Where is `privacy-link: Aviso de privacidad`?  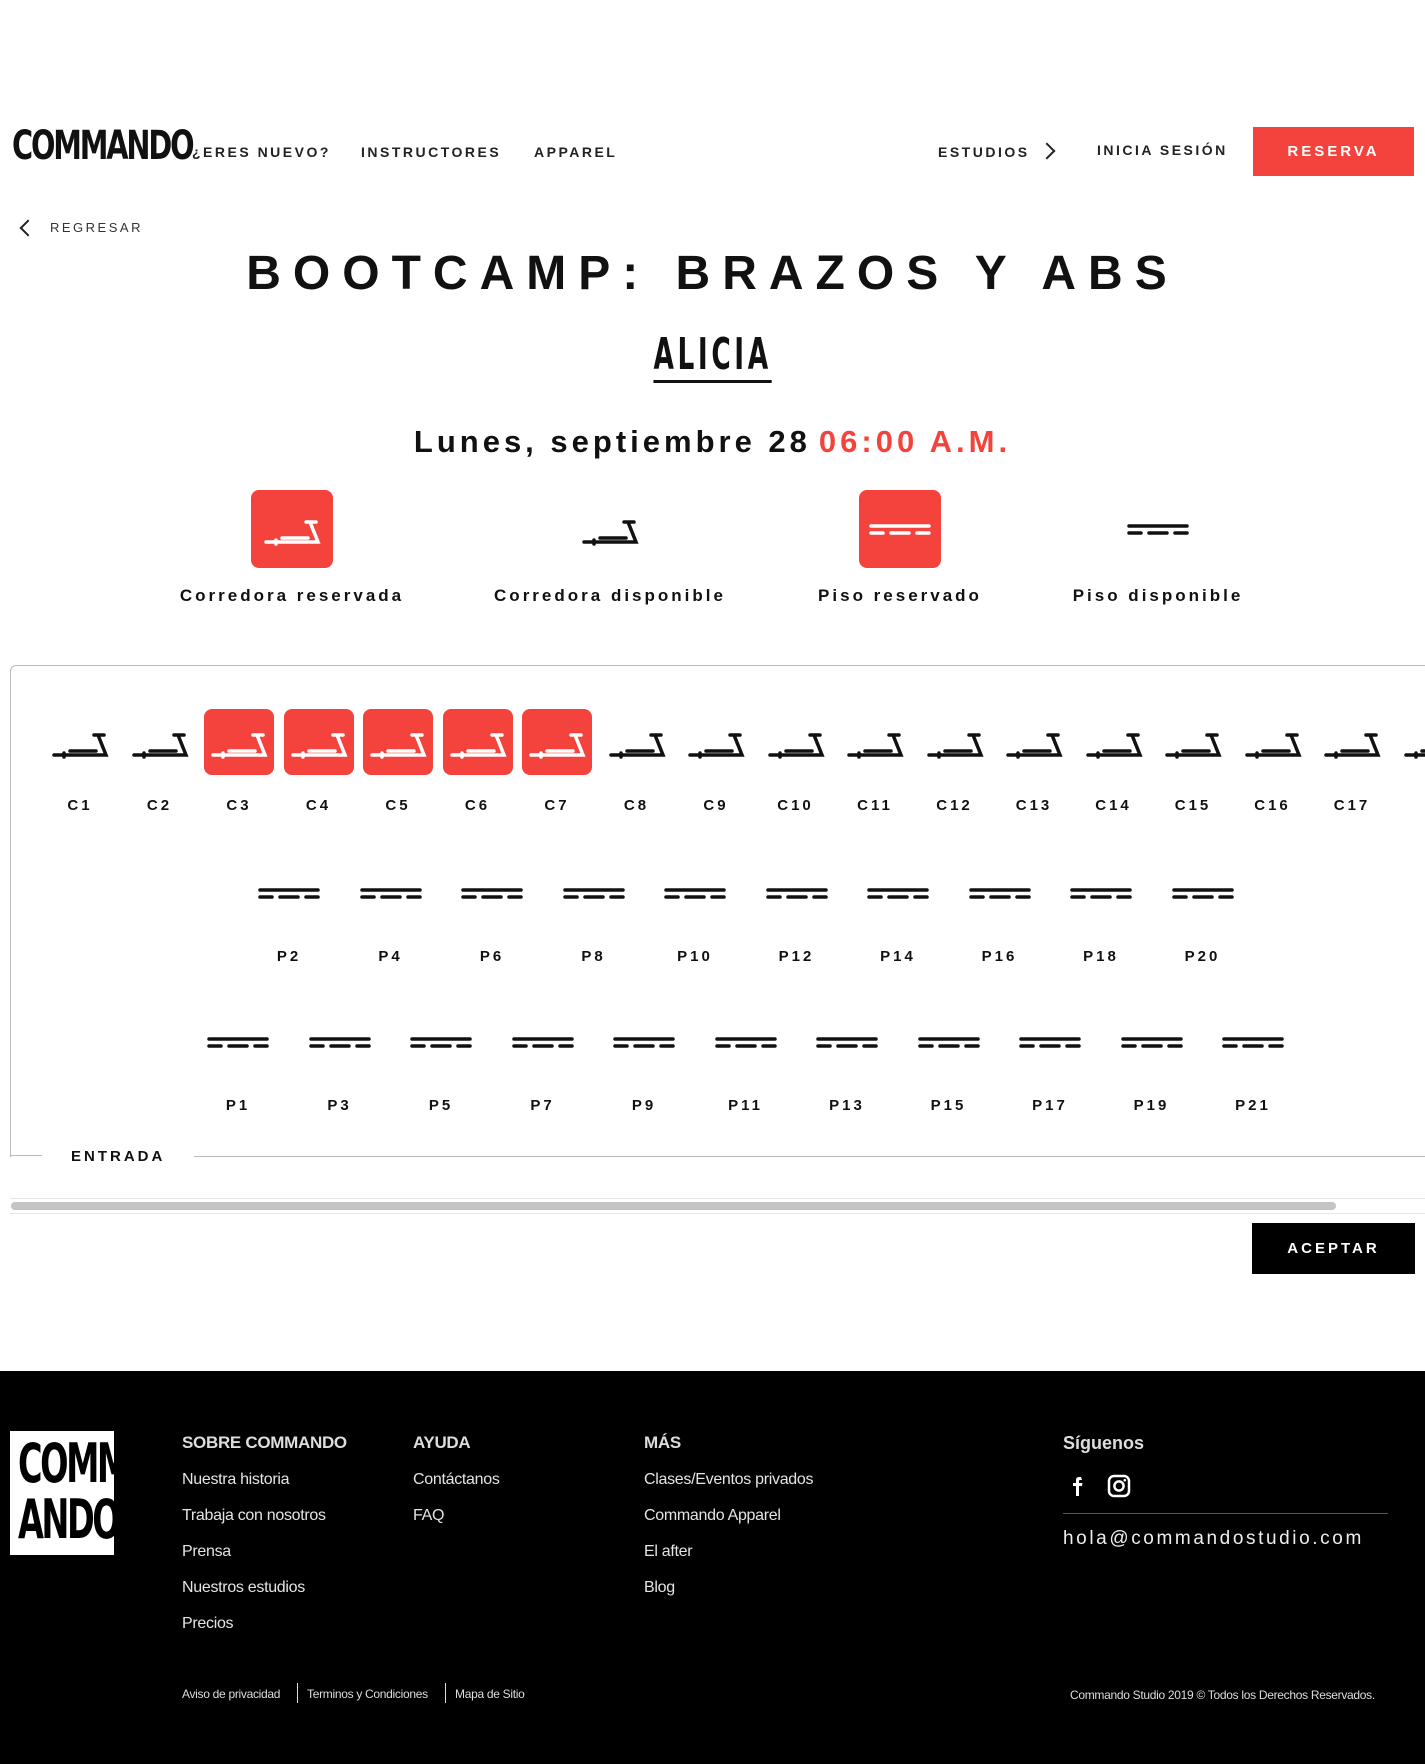 privacy-link: Aviso de privacidad is located at coordinates (231, 1694).